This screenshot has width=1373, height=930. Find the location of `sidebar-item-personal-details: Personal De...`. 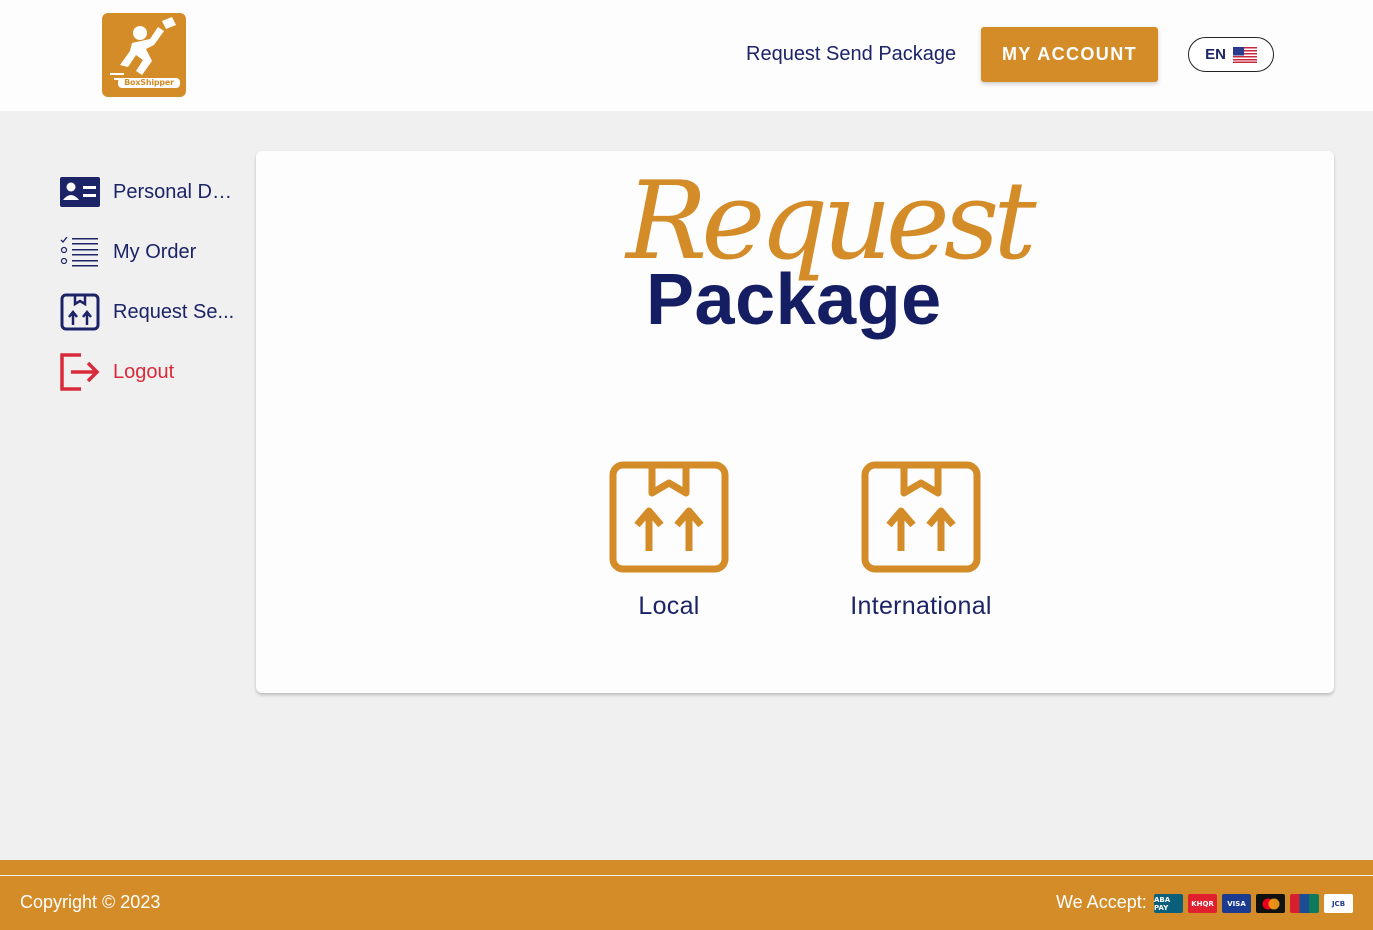

sidebar-item-personal-details: Personal De... is located at coordinates (153, 192).